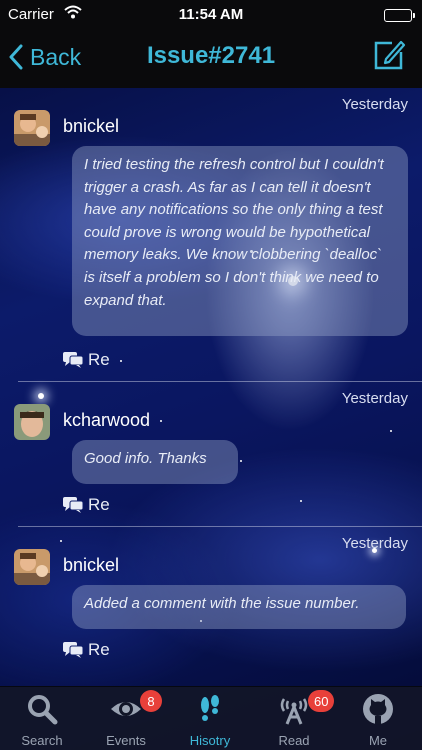 Image resolution: width=422 pixels, height=750 pixels. I want to click on read-badge: 60, so click(321, 701).